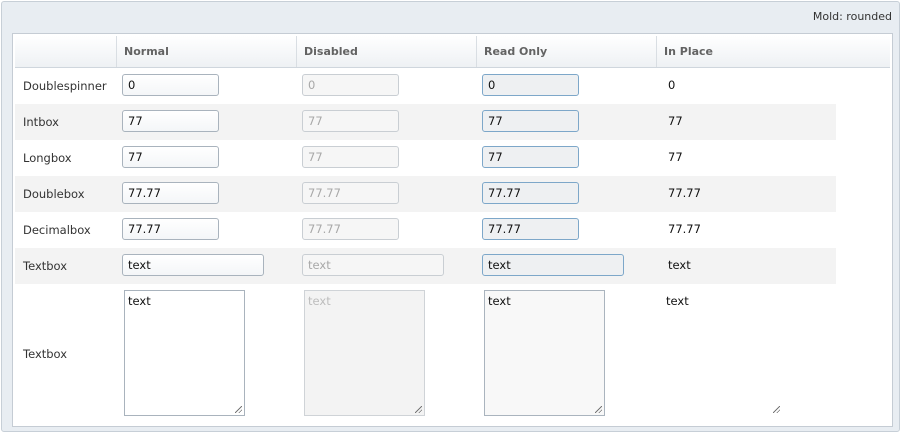 The image size is (903, 435). What do you see at coordinates (139, 301) in the screenshot?
I see `textarea-normal-text: text` at bounding box center [139, 301].